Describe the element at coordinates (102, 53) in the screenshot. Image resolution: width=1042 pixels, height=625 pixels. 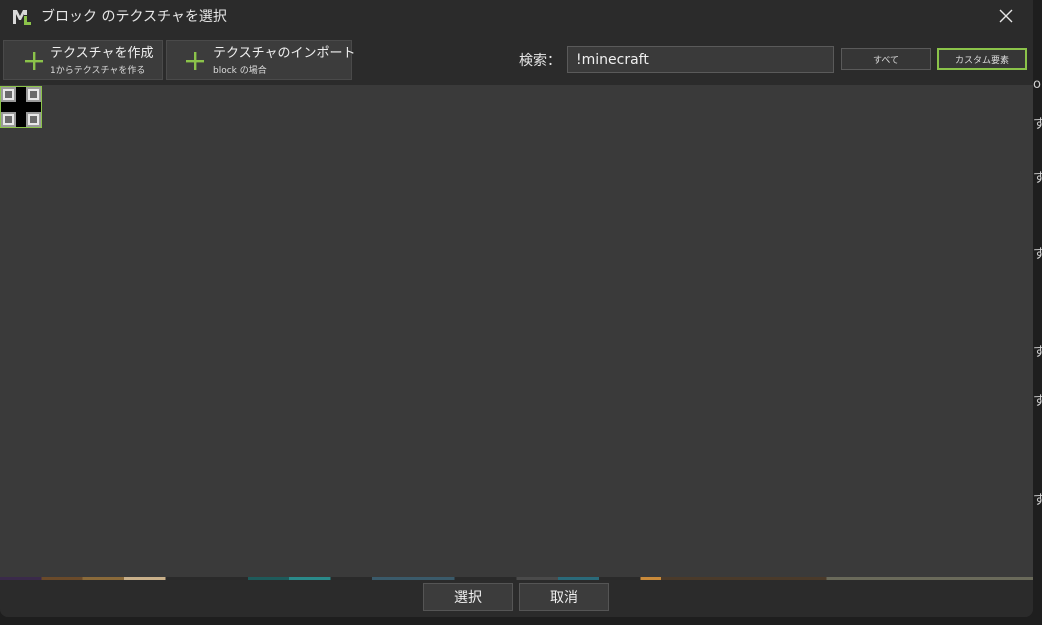
I see `create-texture-label: テクスチャを作成` at that location.